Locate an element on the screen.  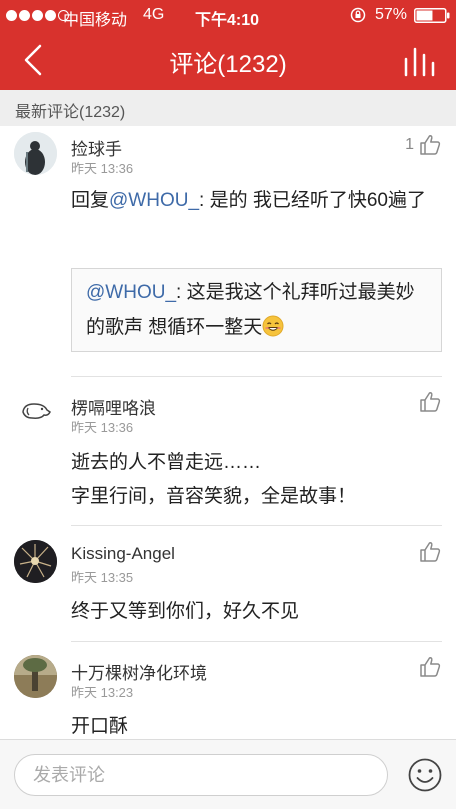
comment-time: 昨天 13:35 is located at coordinates (102, 577).